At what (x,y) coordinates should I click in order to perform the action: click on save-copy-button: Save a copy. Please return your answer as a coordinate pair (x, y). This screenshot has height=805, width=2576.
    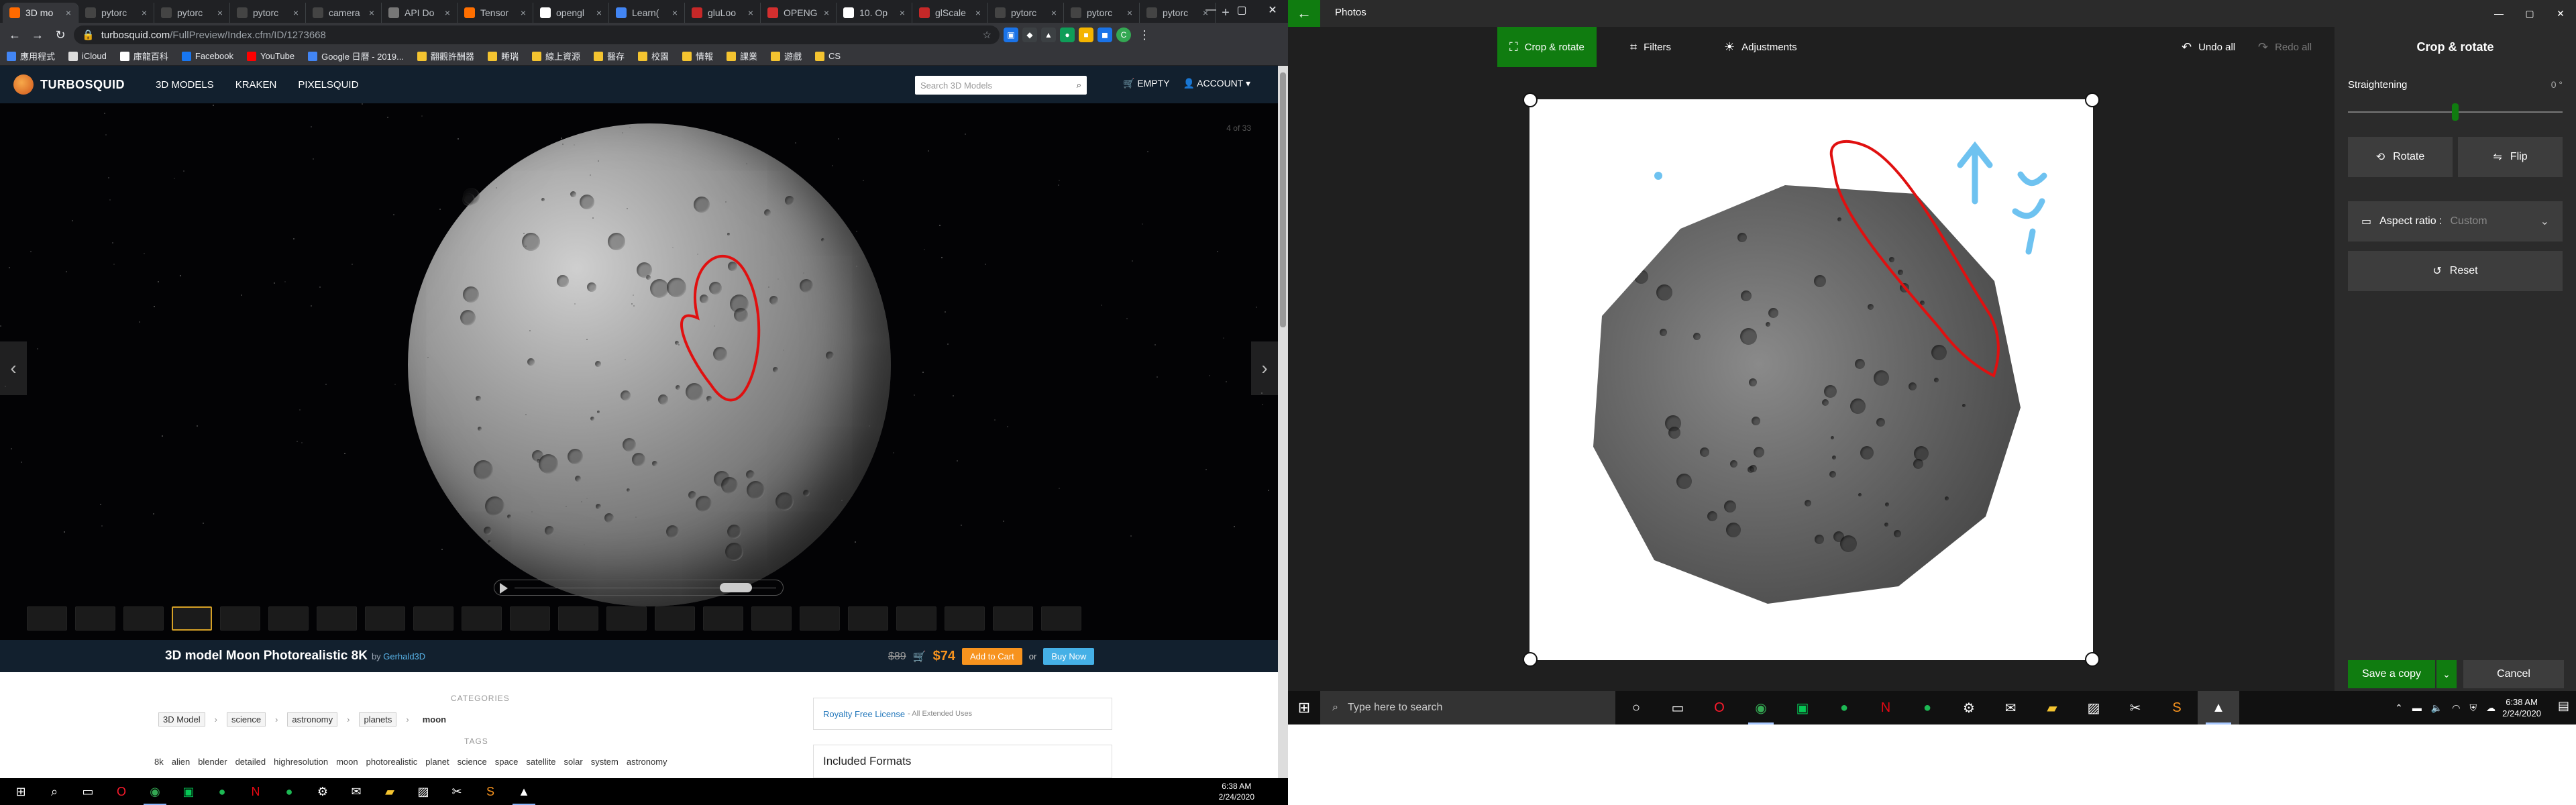
    Looking at the image, I should click on (2391, 674).